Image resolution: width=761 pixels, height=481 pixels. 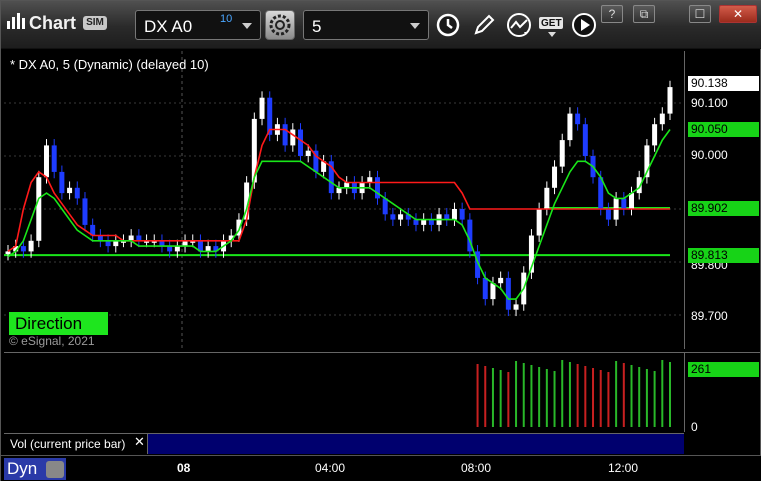 What do you see at coordinates (381, 468) in the screenshot?
I see `time-axis: Dyn 08 04:00 08:00 12:00` at bounding box center [381, 468].